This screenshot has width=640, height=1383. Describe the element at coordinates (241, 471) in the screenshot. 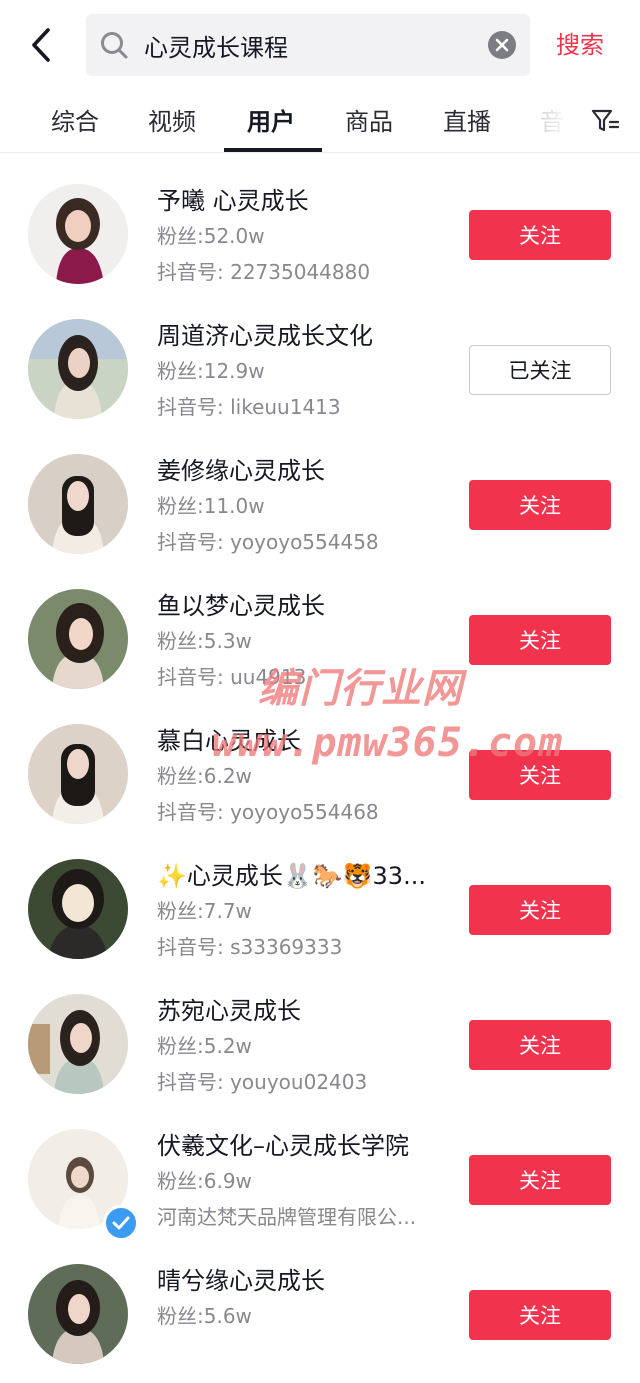

I see `user-name: 姜修缘心灵成长` at that location.